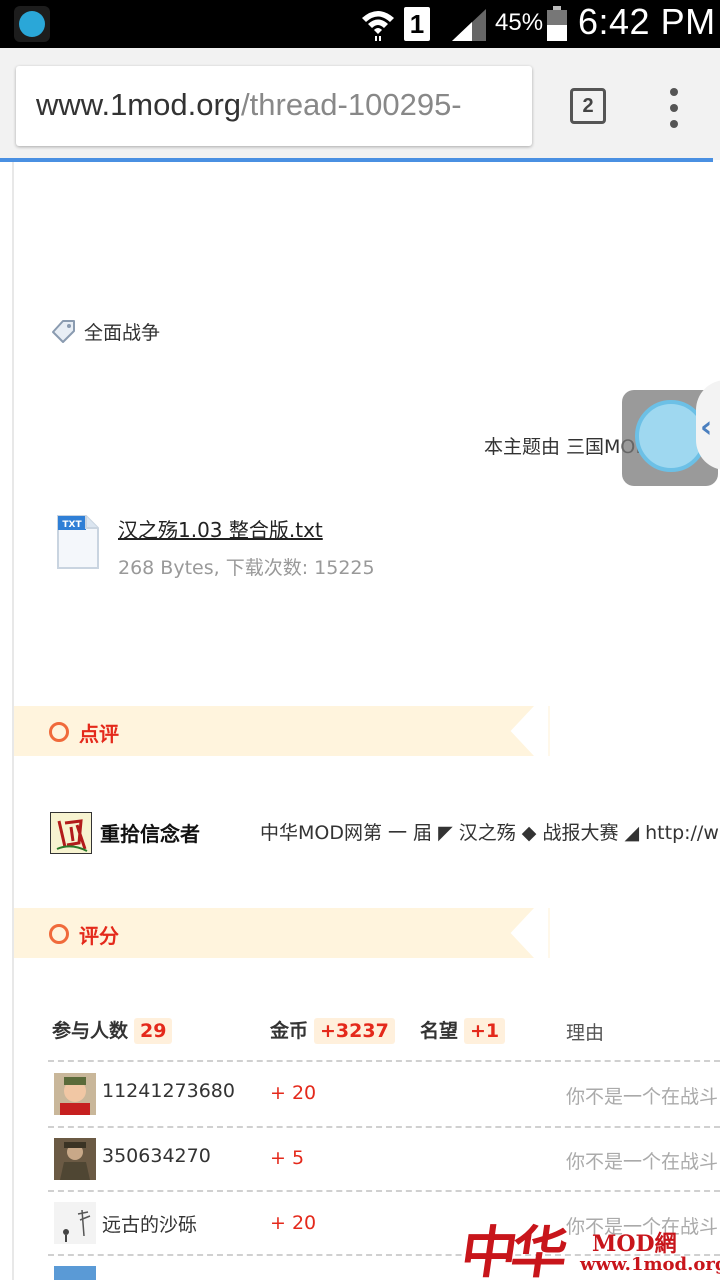 The width and height of the screenshot is (720, 1280). What do you see at coordinates (287, 1158) in the screenshot?
I see `rating-gold: + 5` at bounding box center [287, 1158].